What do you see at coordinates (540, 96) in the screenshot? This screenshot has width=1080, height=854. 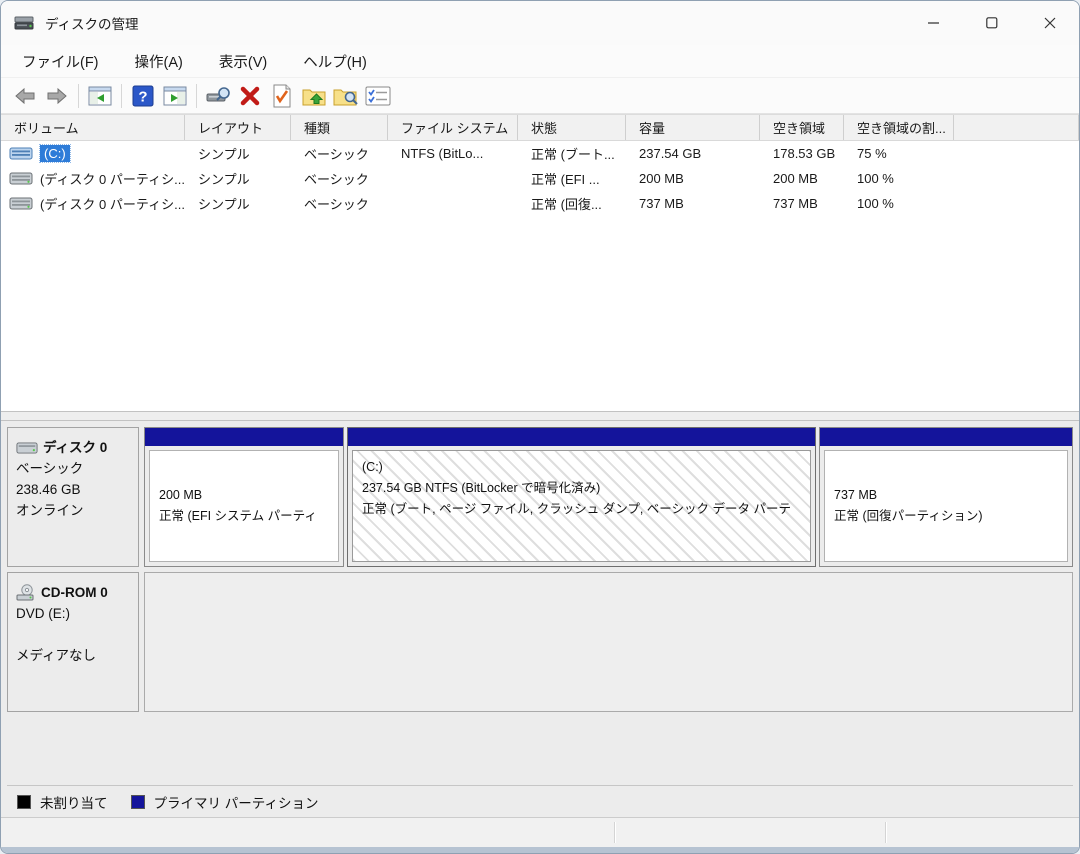 I see `toolbar: ?` at bounding box center [540, 96].